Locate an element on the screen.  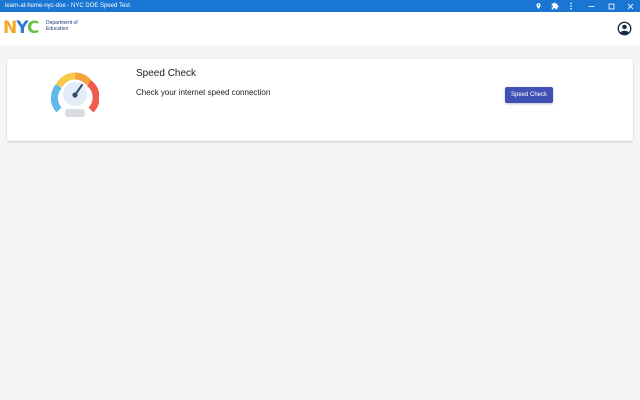
speedometer-icon is located at coordinates (75, 95).